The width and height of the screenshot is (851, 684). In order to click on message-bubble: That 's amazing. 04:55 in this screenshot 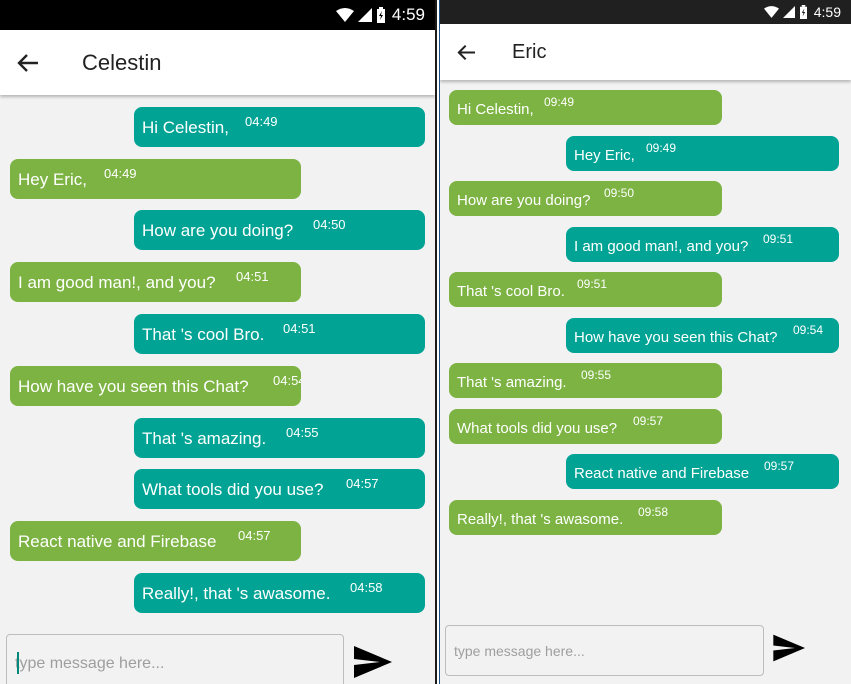, I will do `click(279, 438)`.